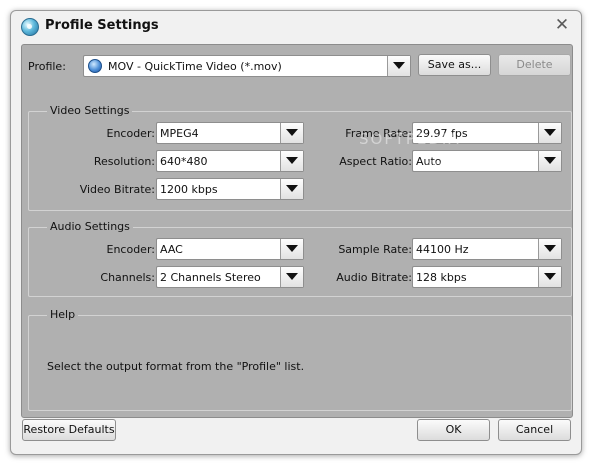 Image resolution: width=600 pixels, height=471 pixels. Describe the element at coordinates (90, 226) in the screenshot. I see `audio-settings-legend: Audio Settings` at that location.